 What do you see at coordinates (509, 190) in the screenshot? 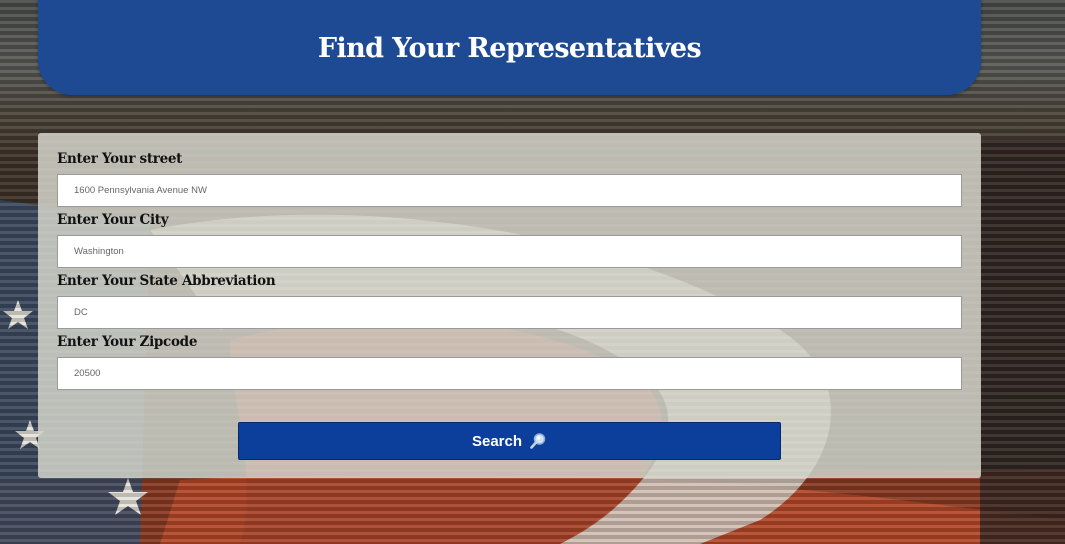
I see `street-input` at bounding box center [509, 190].